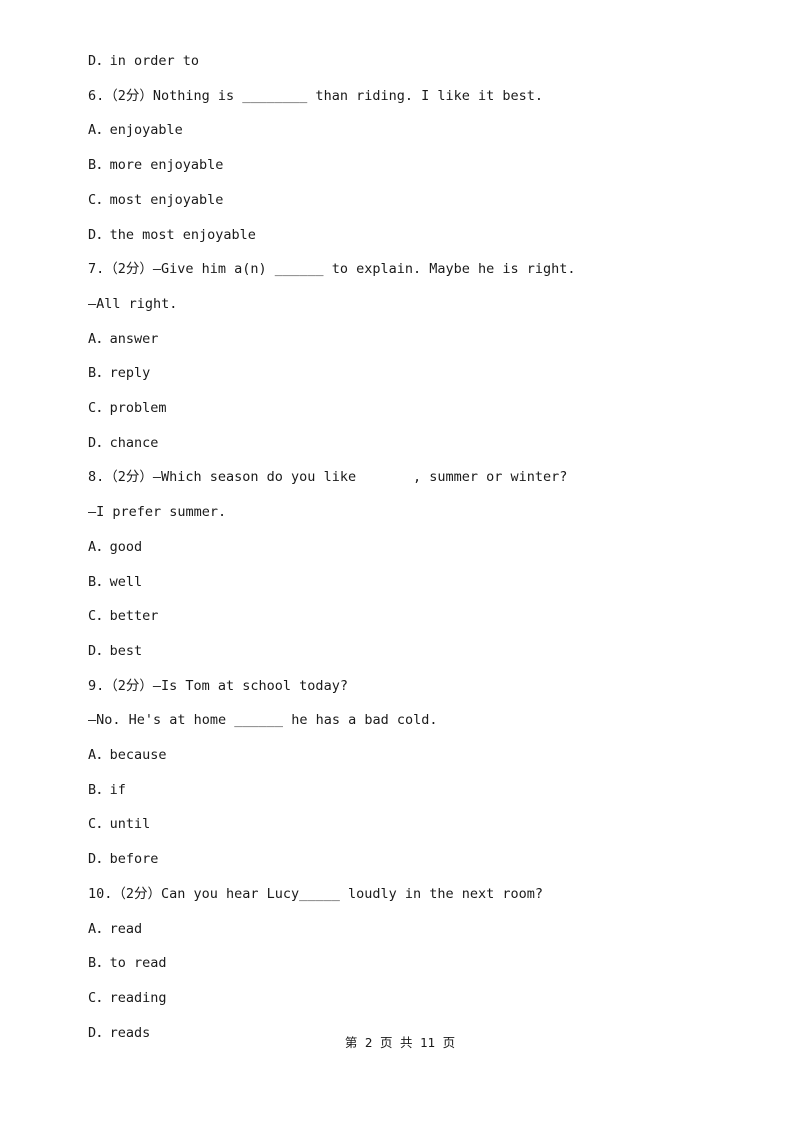  Describe the element at coordinates (218, 685) in the screenshot. I see `text-line: 9.（2分）—Is Tom at school today?` at that location.